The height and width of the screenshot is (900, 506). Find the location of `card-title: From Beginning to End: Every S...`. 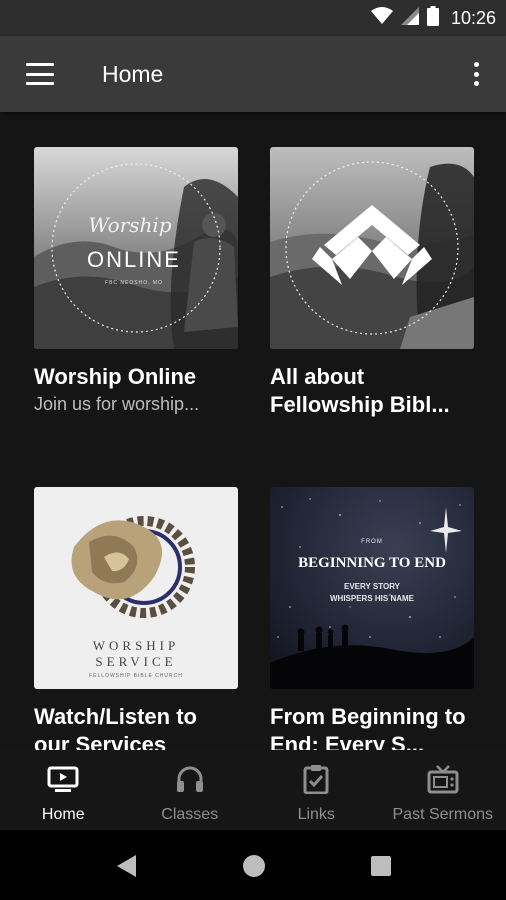

card-title: From Beginning to End: Every S... is located at coordinates (368, 727).